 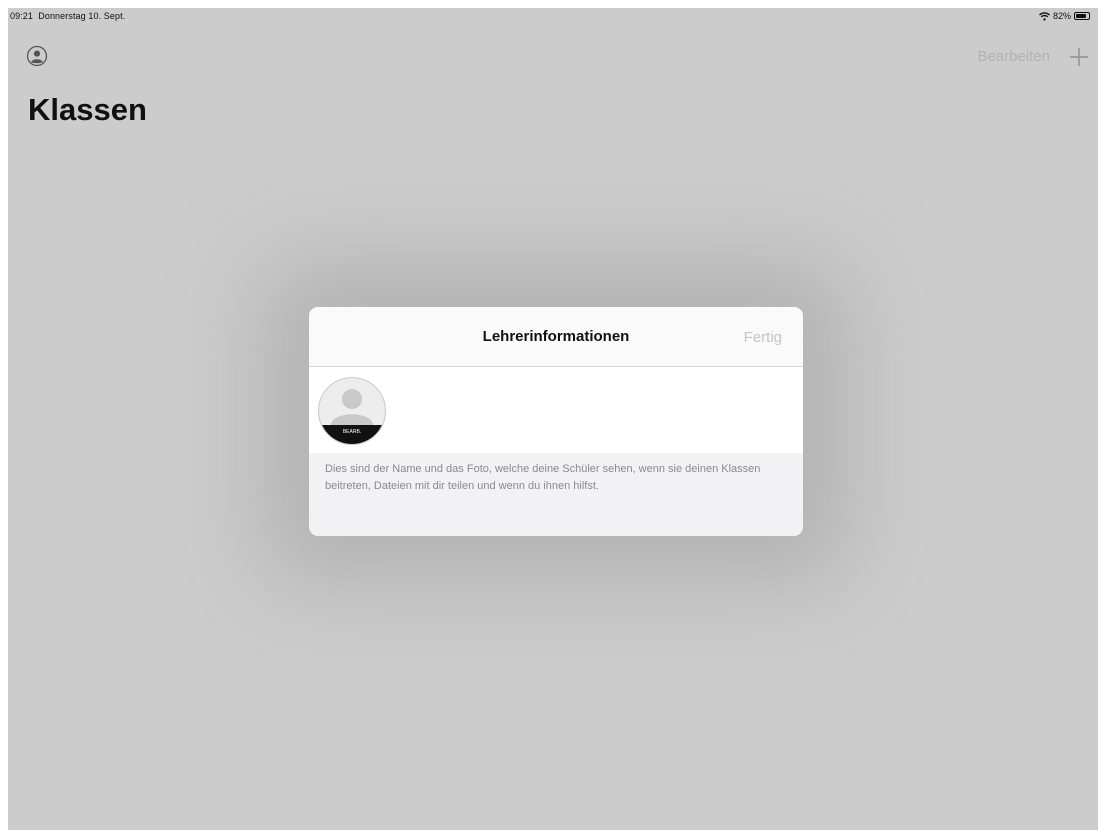 I want to click on add-class-button, so click(x=1079, y=56).